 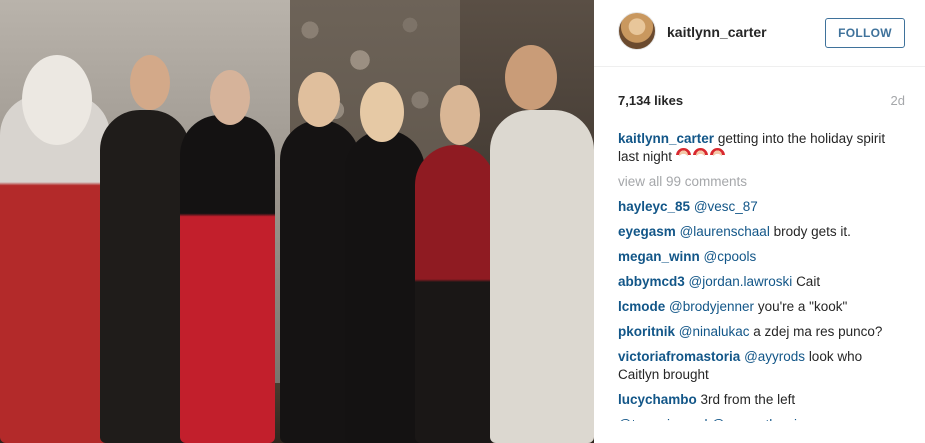 What do you see at coordinates (711, 306) in the screenshot?
I see `comment-mention: @brodyjenner` at bounding box center [711, 306].